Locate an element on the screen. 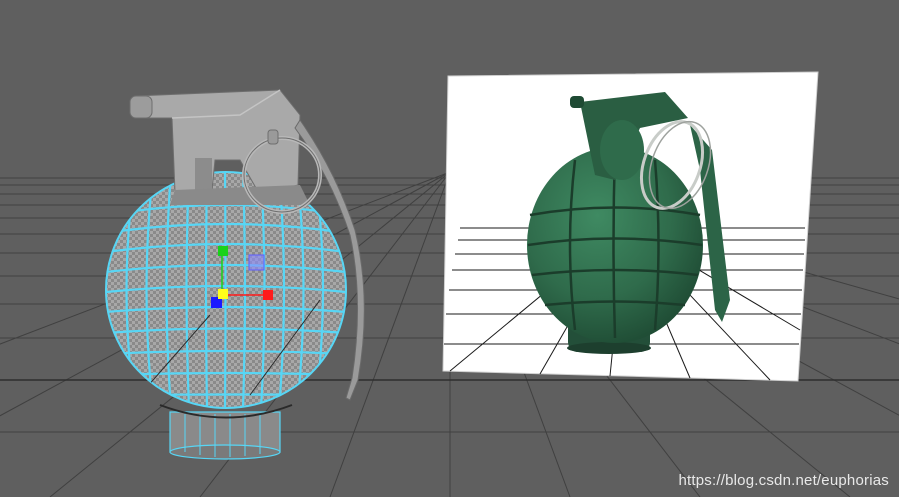  watermark-url: https://blog.csdn.net/euphorias is located at coordinates (783, 480).